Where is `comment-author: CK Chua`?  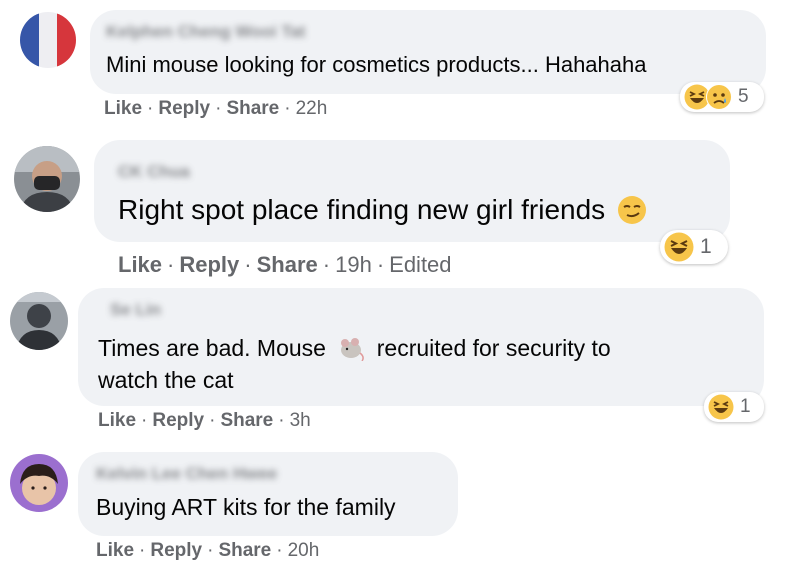 comment-author: CK Chua is located at coordinates (154, 172).